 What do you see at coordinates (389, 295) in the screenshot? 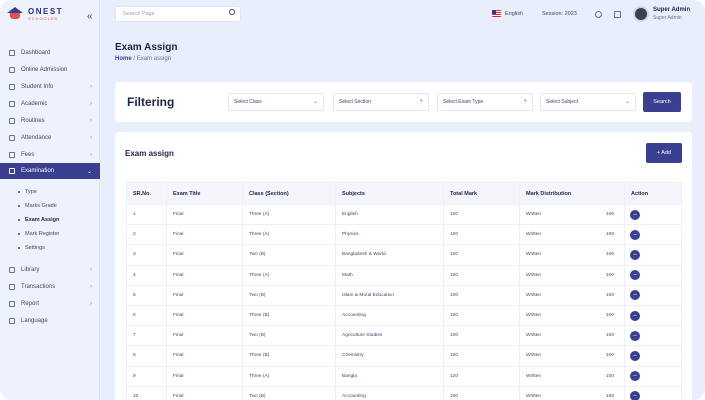
I see `cell-subject: Islam & Moral Education` at bounding box center [389, 295].